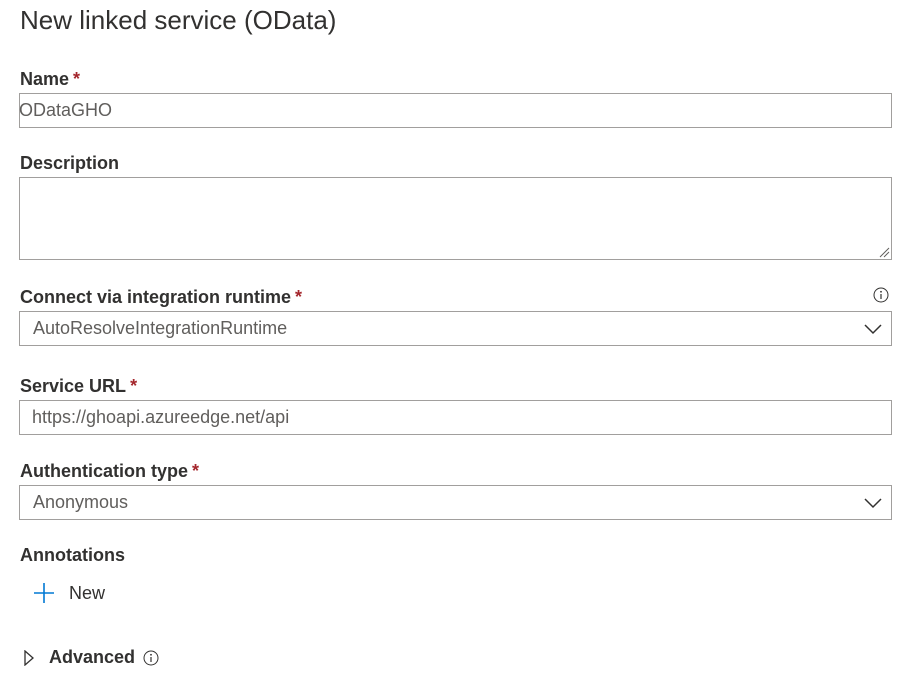  I want to click on add-annotation-button: New, so click(69, 593).